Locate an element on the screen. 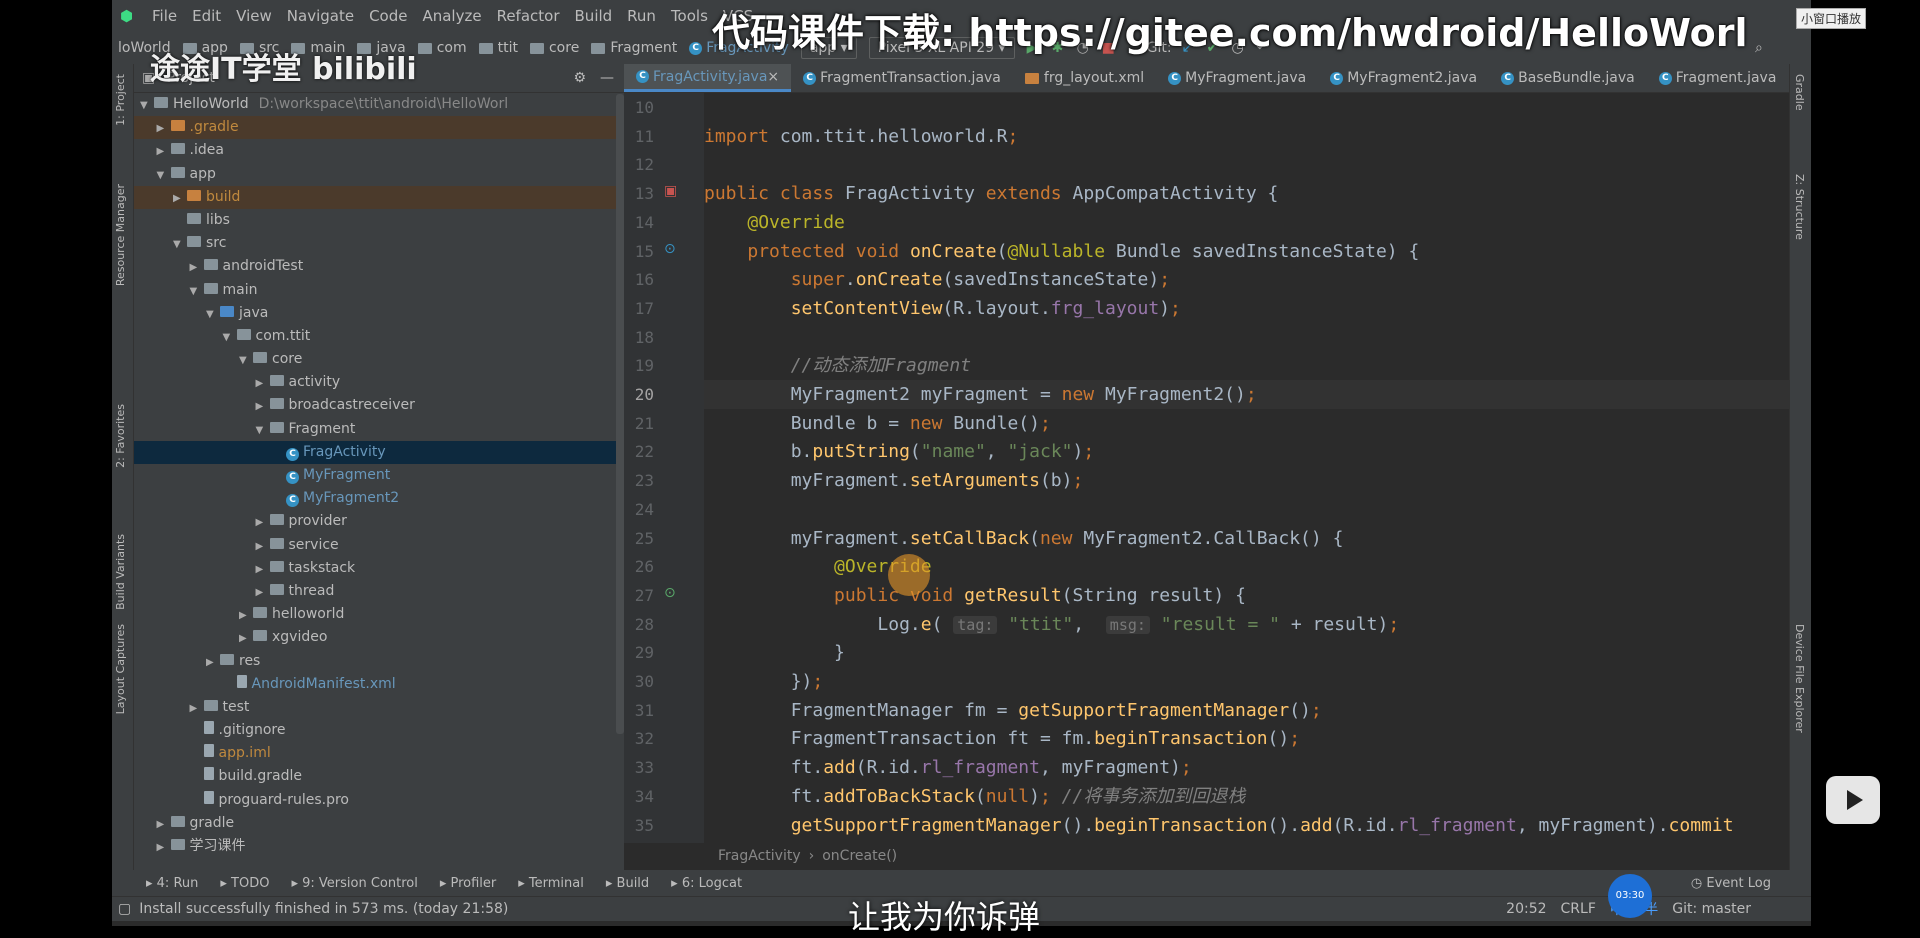 This screenshot has height=938, width=1920. tree-item: .gitignore is located at coordinates (379, 730).